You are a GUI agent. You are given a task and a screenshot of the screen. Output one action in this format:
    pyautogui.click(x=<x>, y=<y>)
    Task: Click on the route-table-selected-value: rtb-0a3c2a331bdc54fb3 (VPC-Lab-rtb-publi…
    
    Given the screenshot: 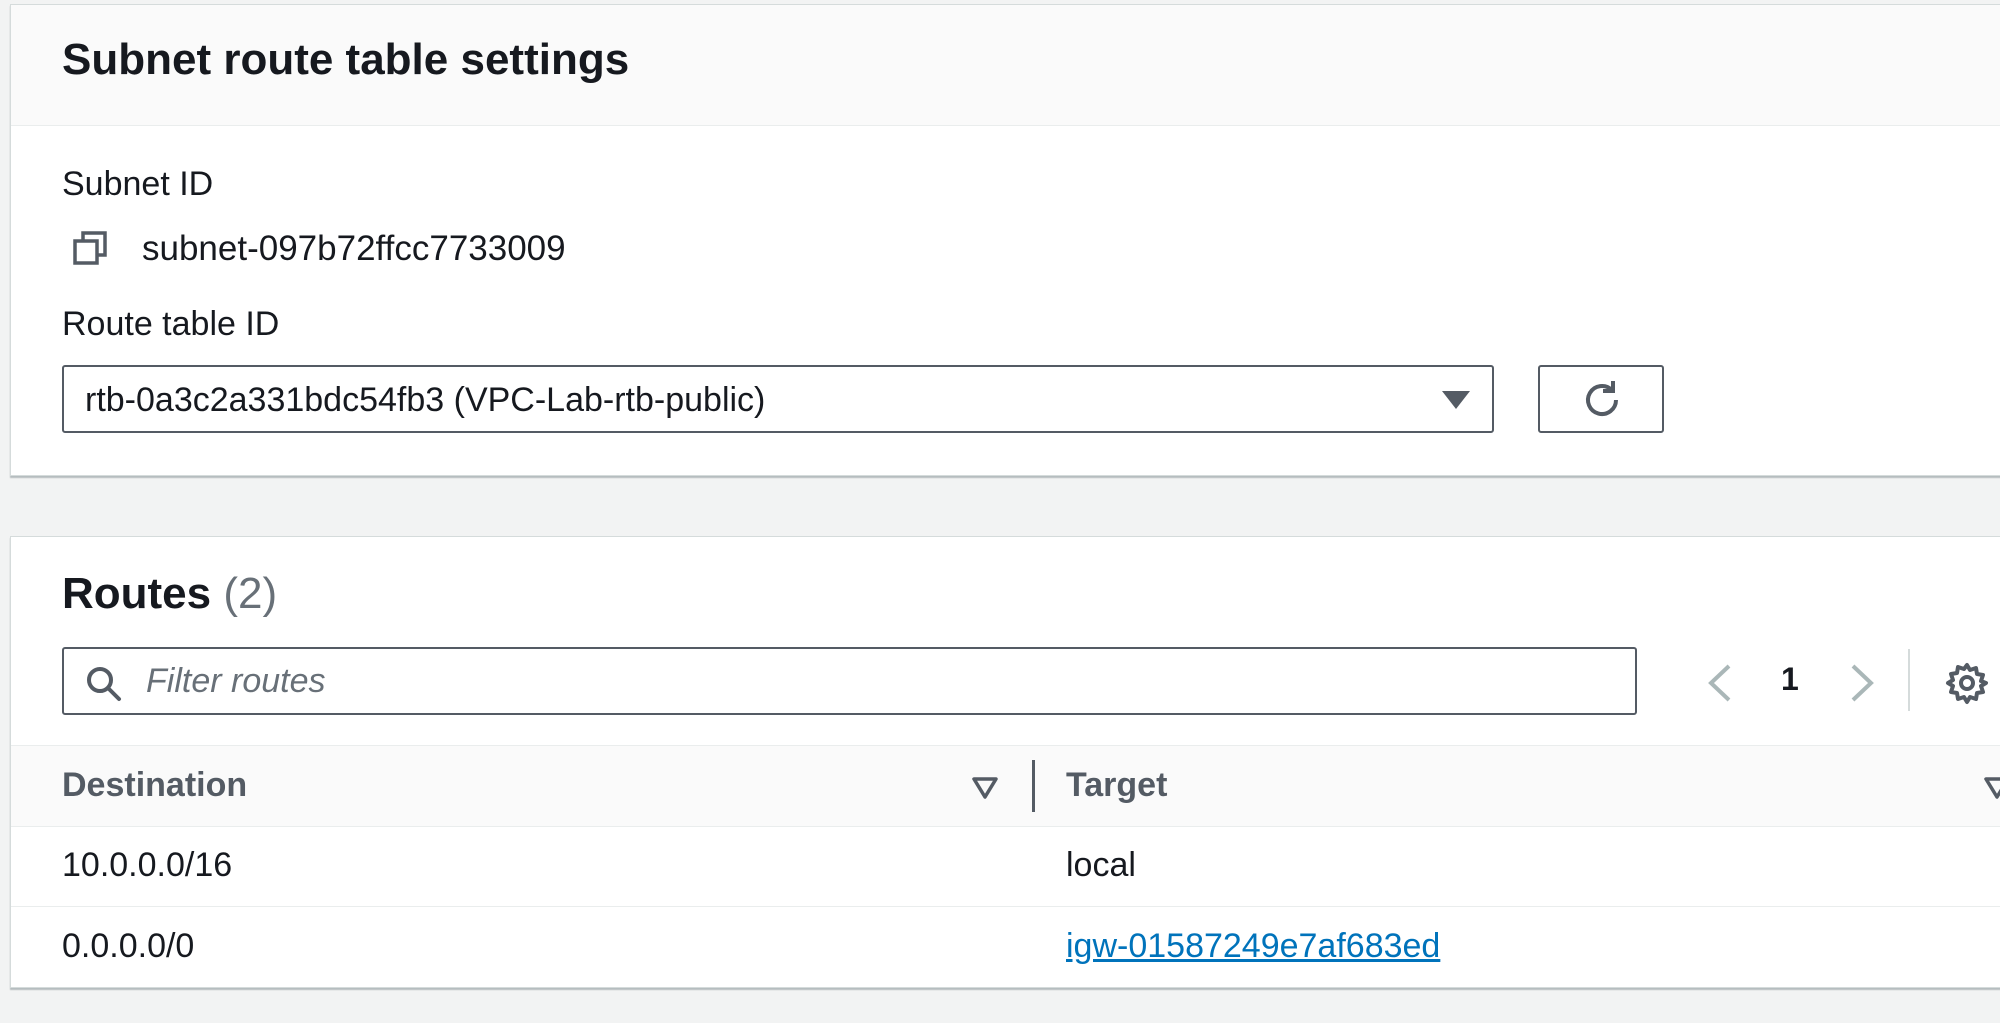 What is the action you would take?
    pyautogui.click(x=425, y=400)
    